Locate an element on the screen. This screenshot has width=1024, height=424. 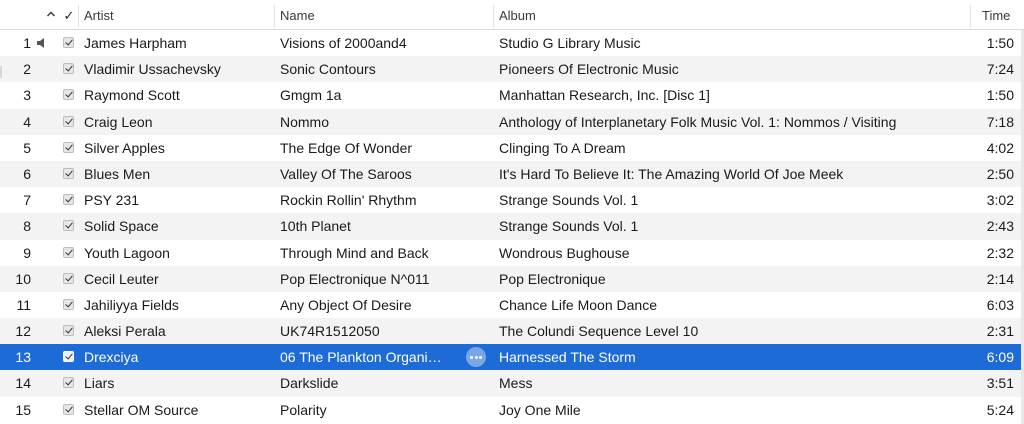
column-header-bar: ✓ Artist Name Album Time is located at coordinates (512, 15).